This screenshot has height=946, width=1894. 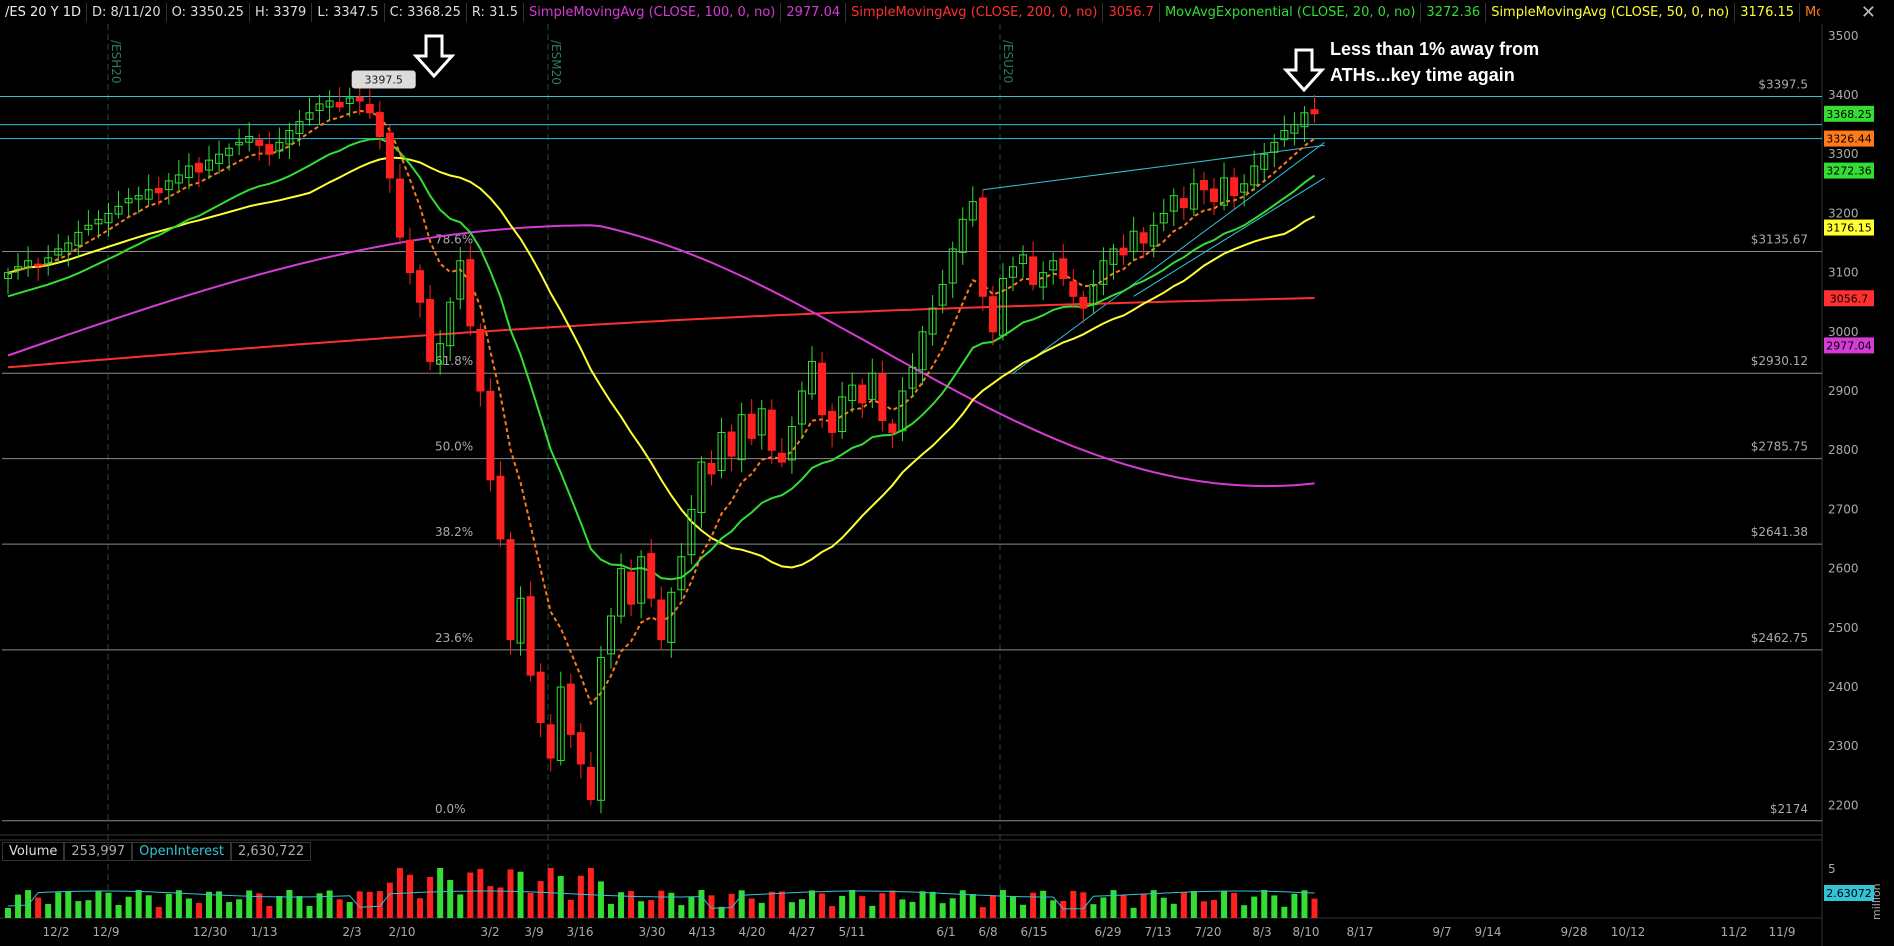 I want to click on oi-badge-label: 2.63072, so click(x=1849, y=893).